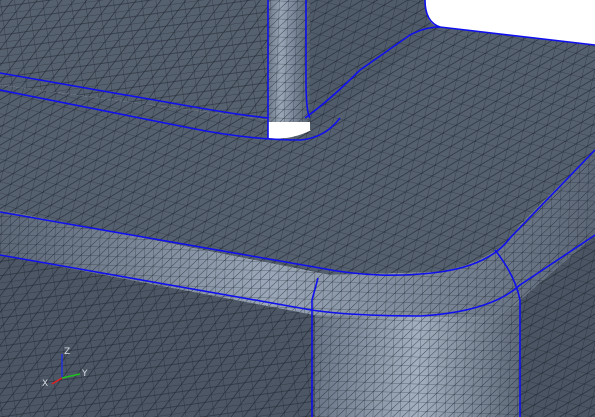 This screenshot has width=595, height=417. Describe the element at coordinates (71, 376) in the screenshot. I see `y-axis-icon` at that location.